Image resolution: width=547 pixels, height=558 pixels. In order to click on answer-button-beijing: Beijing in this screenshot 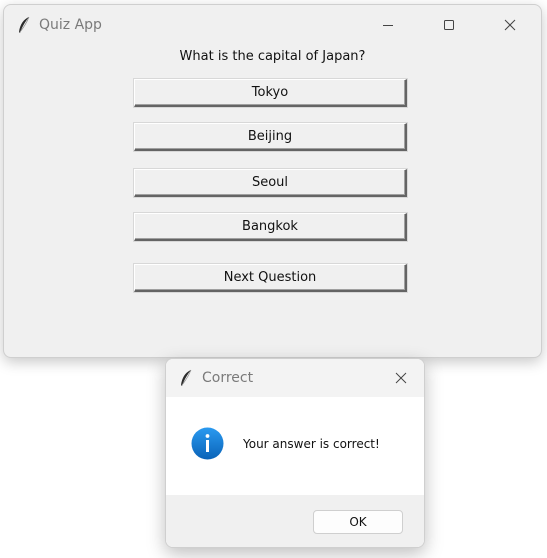, I will do `click(270, 137)`.